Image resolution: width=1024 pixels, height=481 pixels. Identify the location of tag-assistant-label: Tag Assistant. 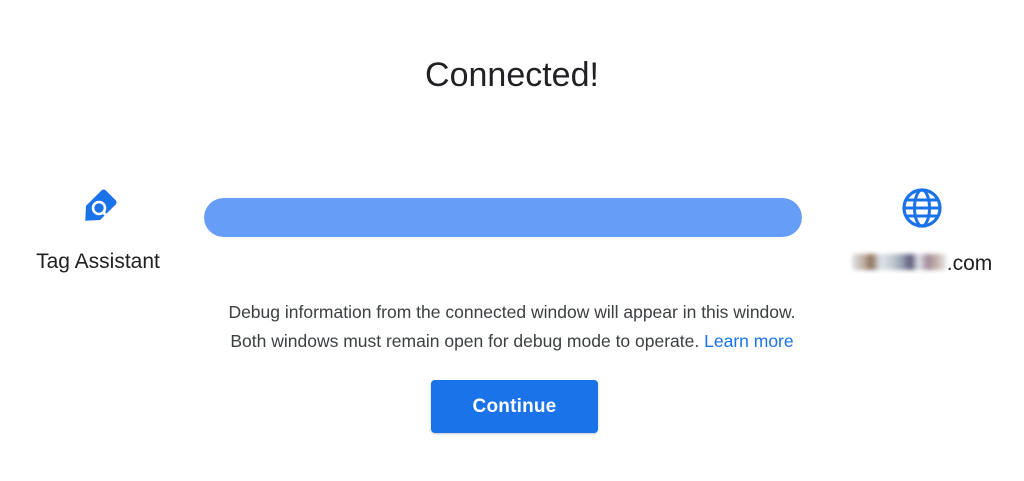
(98, 261).